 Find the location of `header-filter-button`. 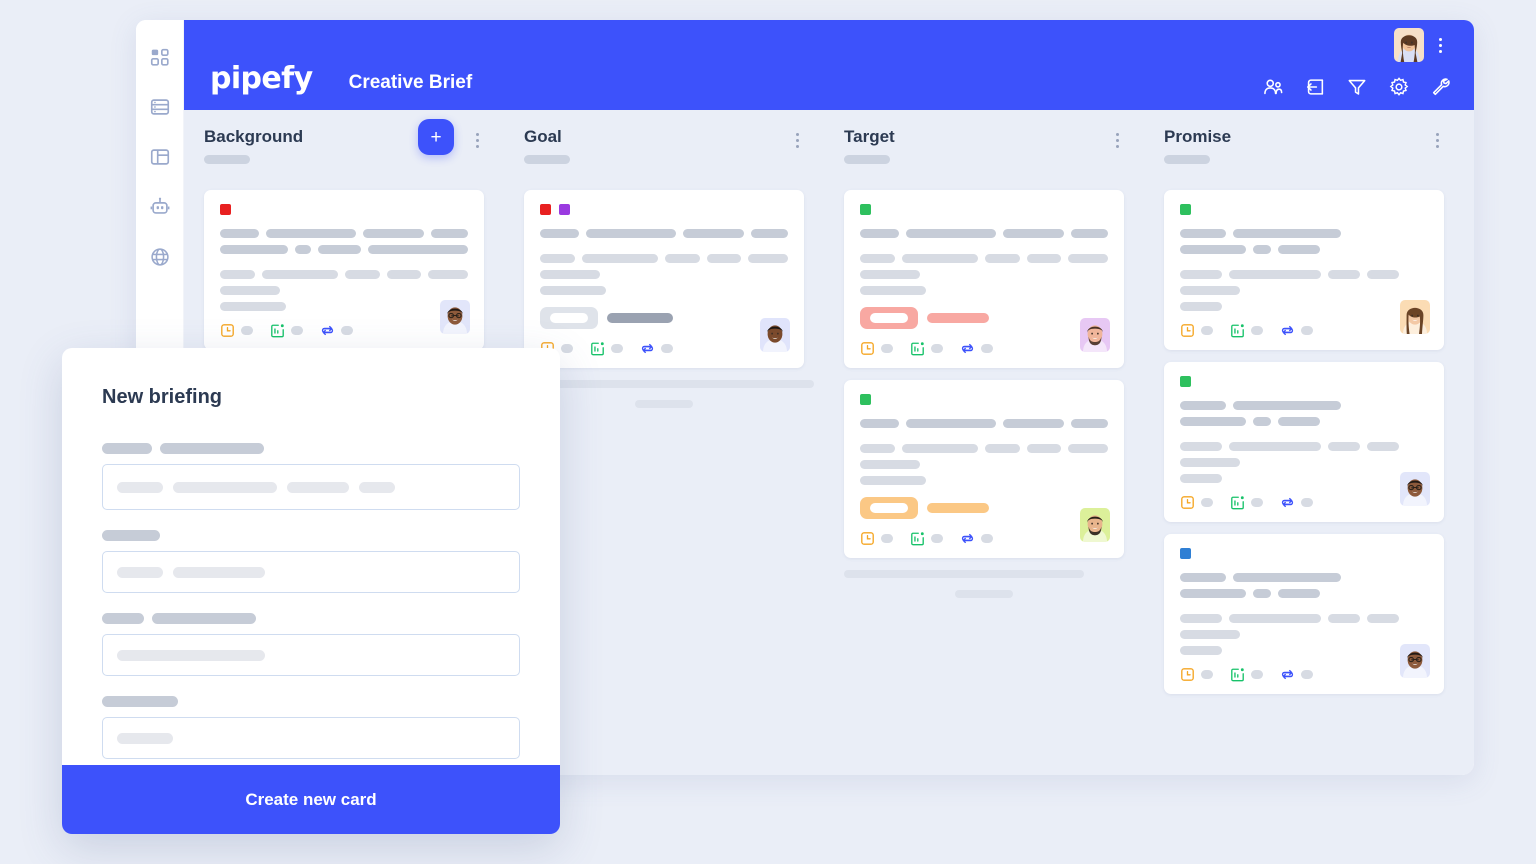

header-filter-button is located at coordinates (1357, 87).